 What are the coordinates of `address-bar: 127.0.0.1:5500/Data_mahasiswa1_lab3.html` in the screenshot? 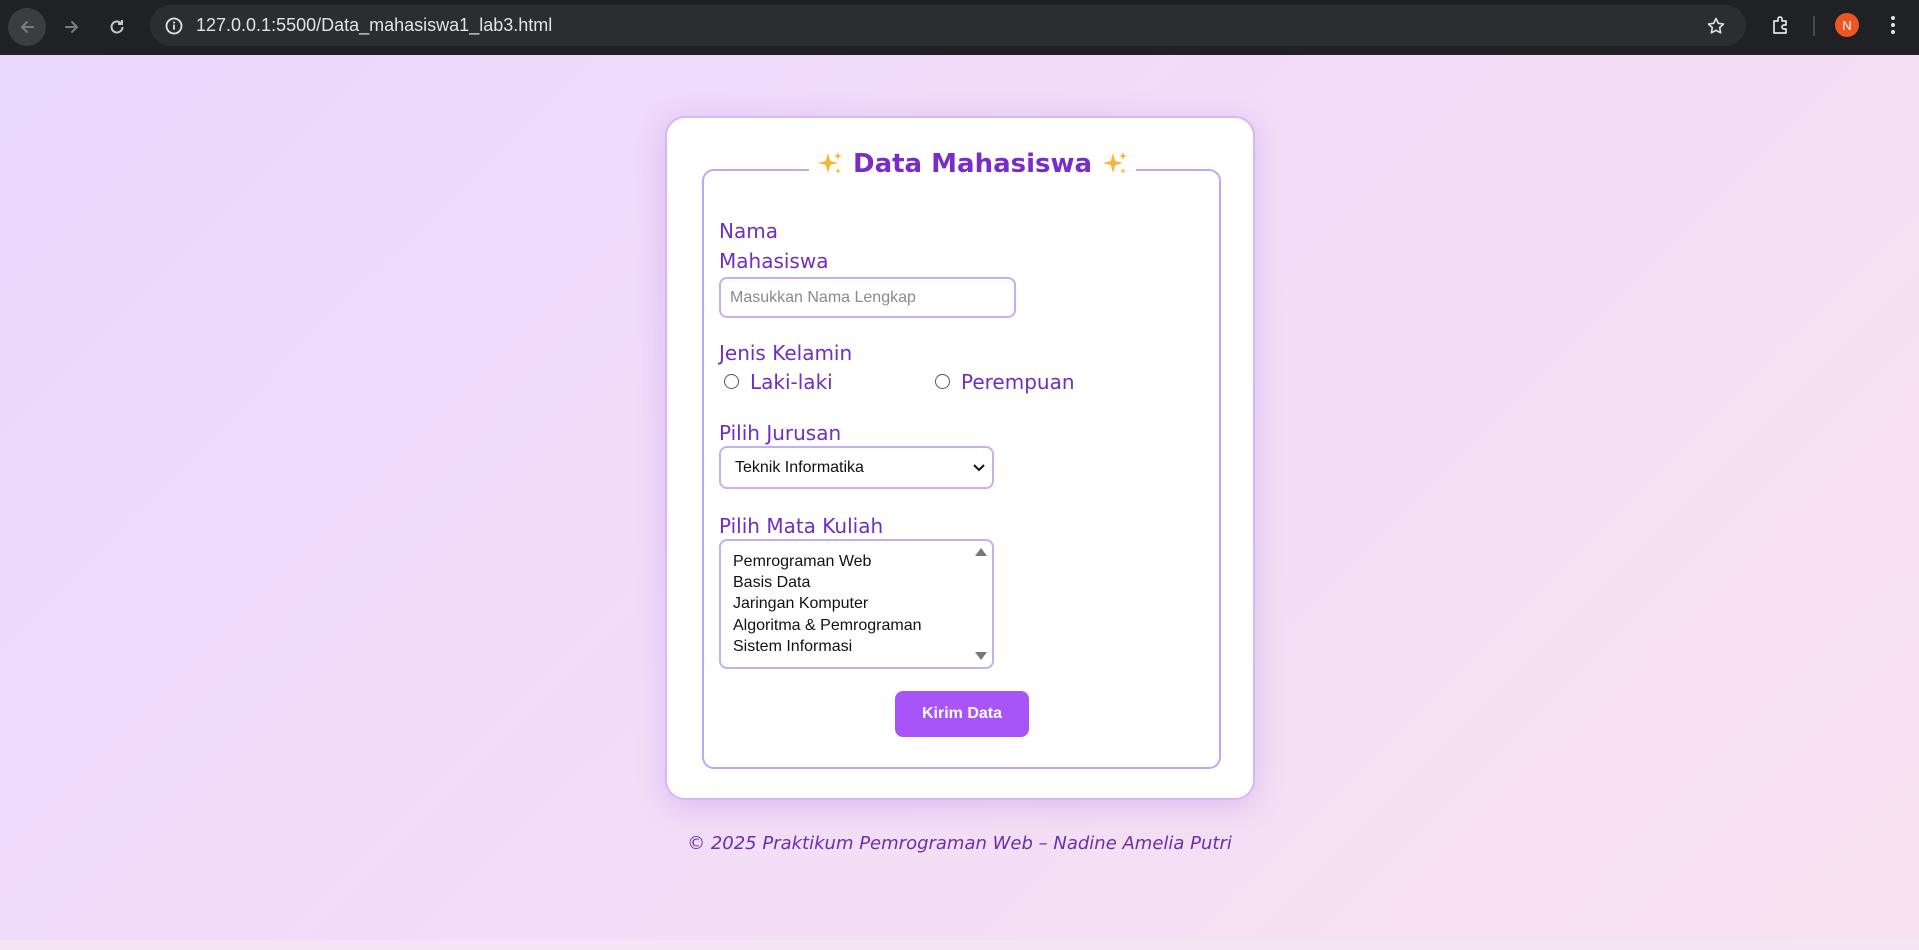 It's located at (948, 25).